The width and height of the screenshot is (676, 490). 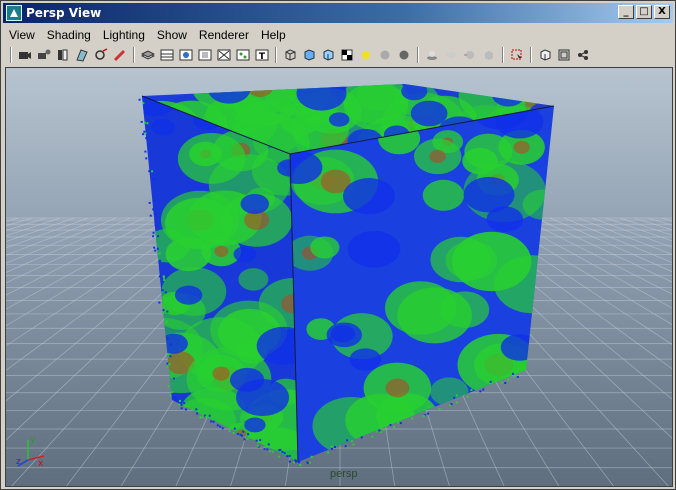 What do you see at coordinates (224, 55) in the screenshot?
I see `flat-shade-icon` at bounding box center [224, 55].